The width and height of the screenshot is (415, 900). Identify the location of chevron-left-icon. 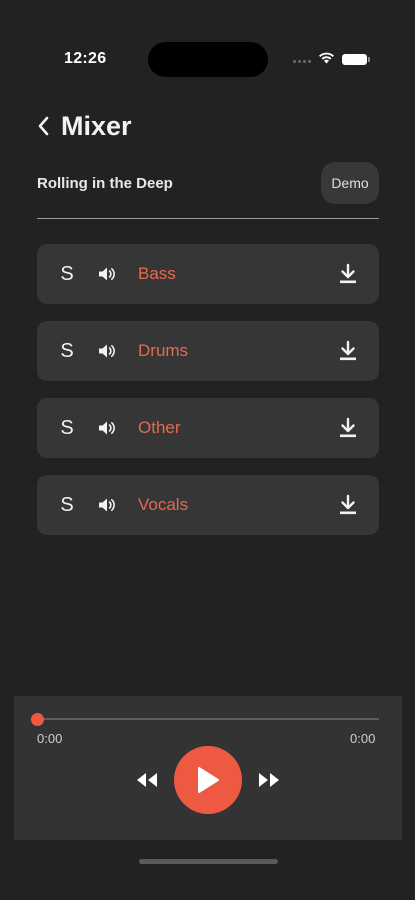
(43, 126).